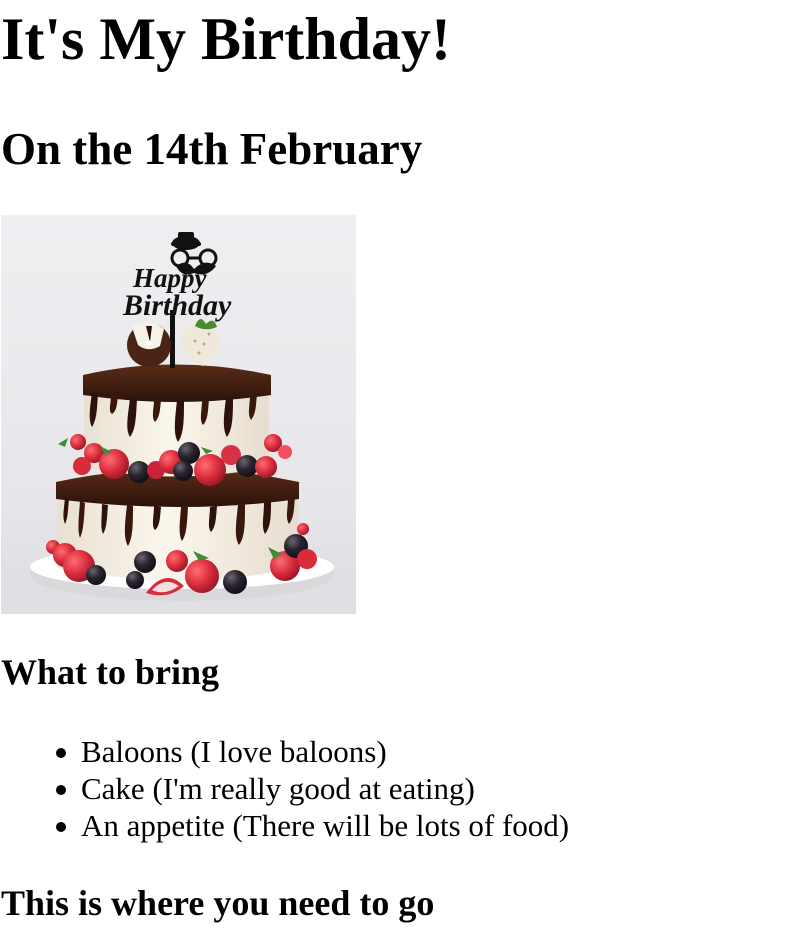  Describe the element at coordinates (309, 825) in the screenshot. I see `list-item: An appetite (There will be lots of food)` at that location.